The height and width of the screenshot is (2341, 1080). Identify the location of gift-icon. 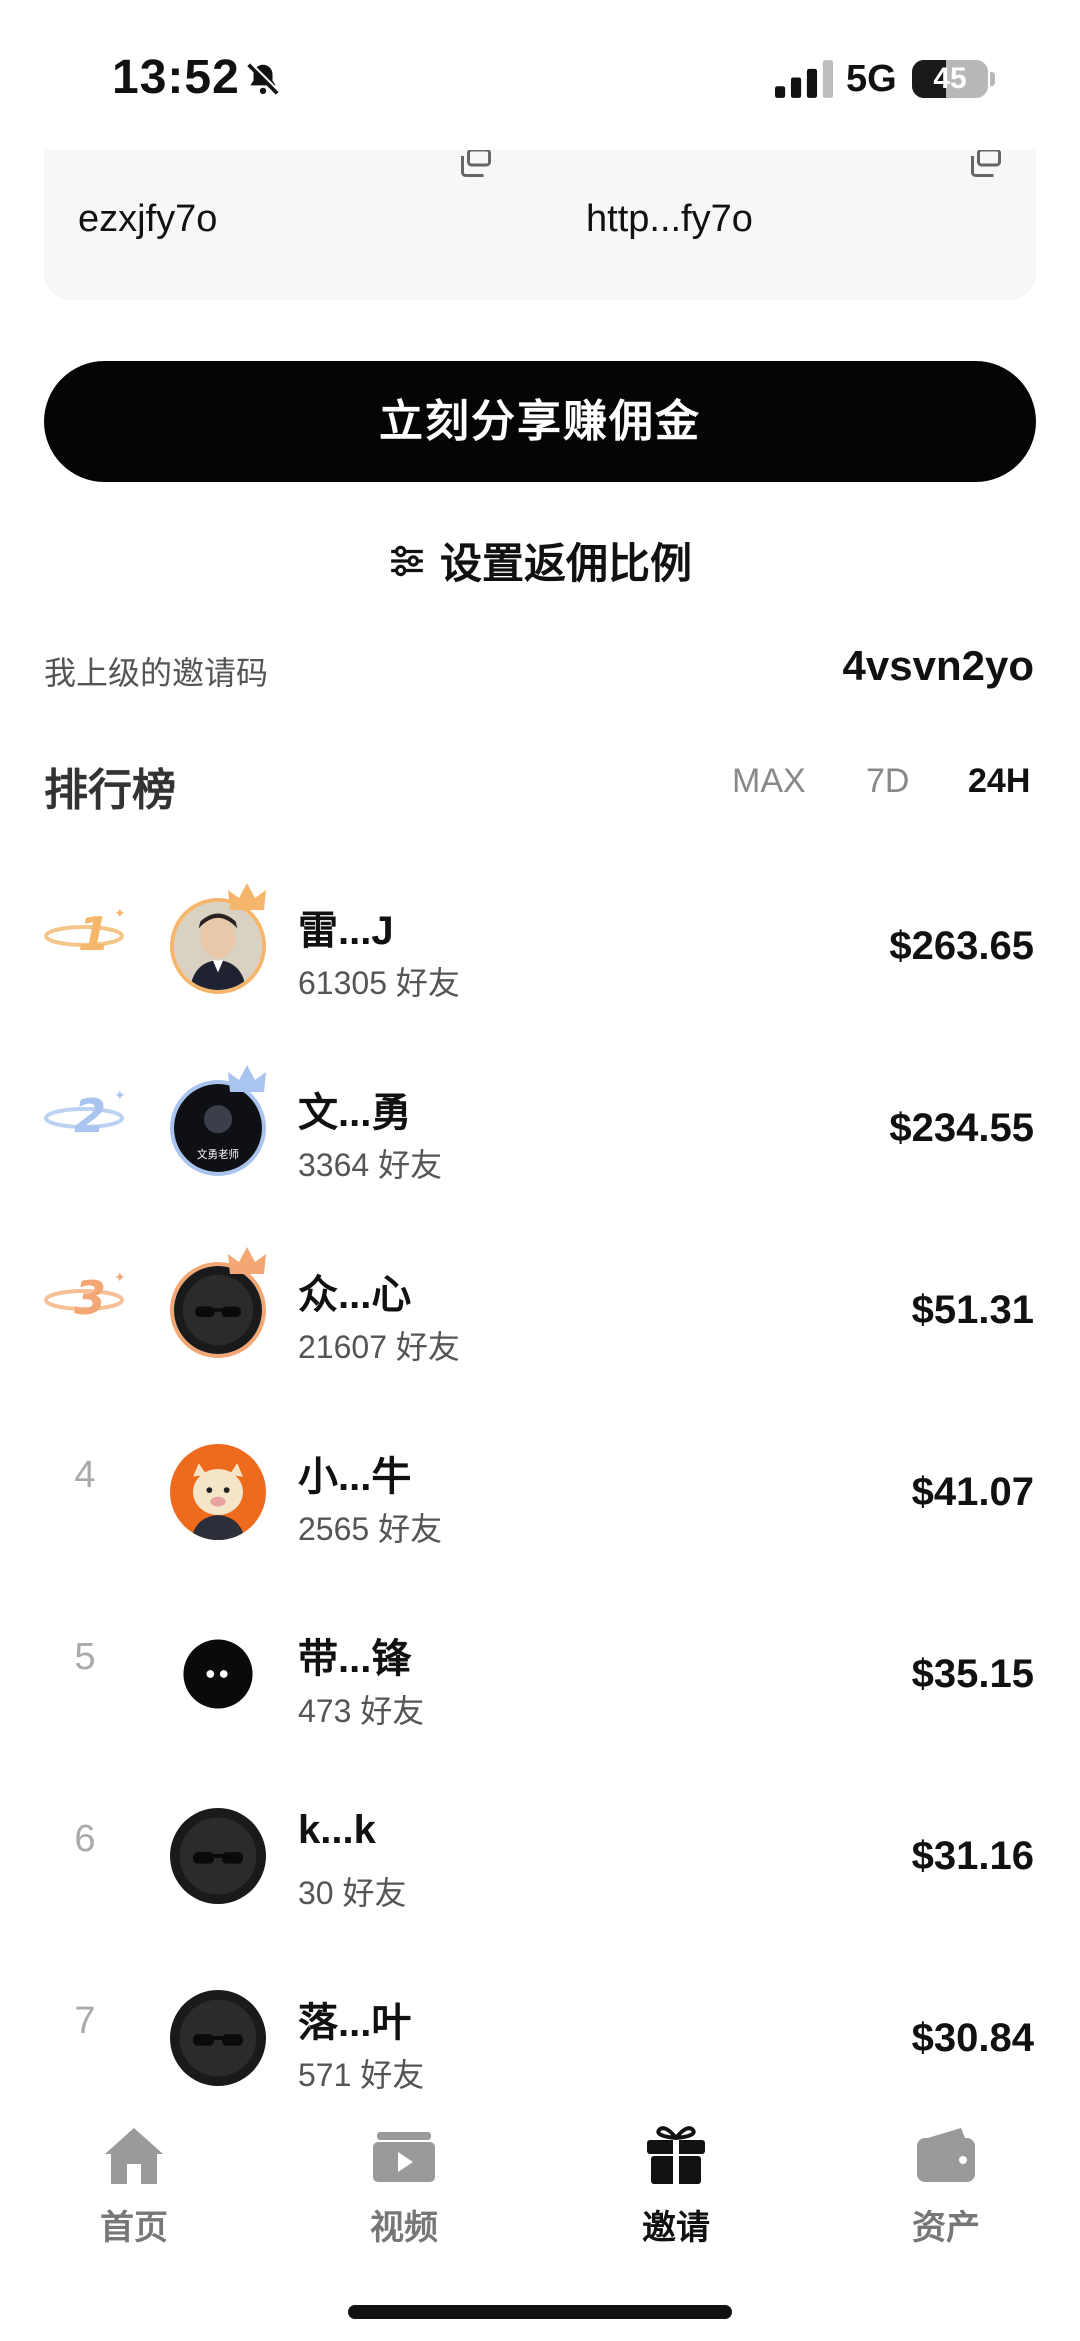
(676, 2155).